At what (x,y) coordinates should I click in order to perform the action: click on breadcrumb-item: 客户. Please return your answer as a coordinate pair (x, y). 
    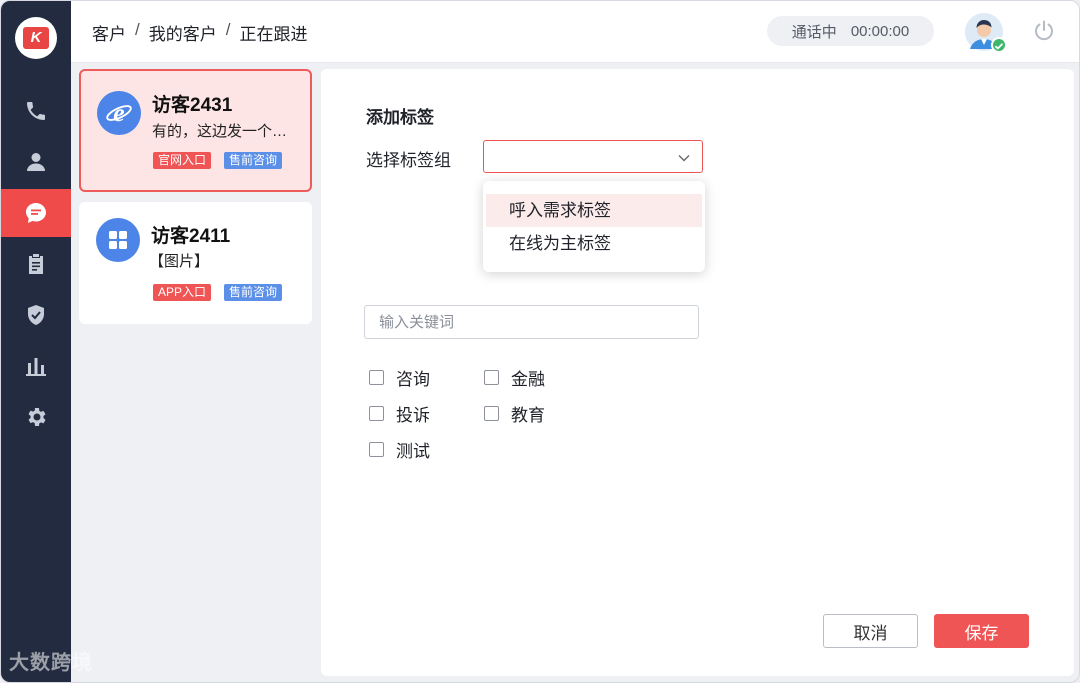
    Looking at the image, I should click on (109, 32).